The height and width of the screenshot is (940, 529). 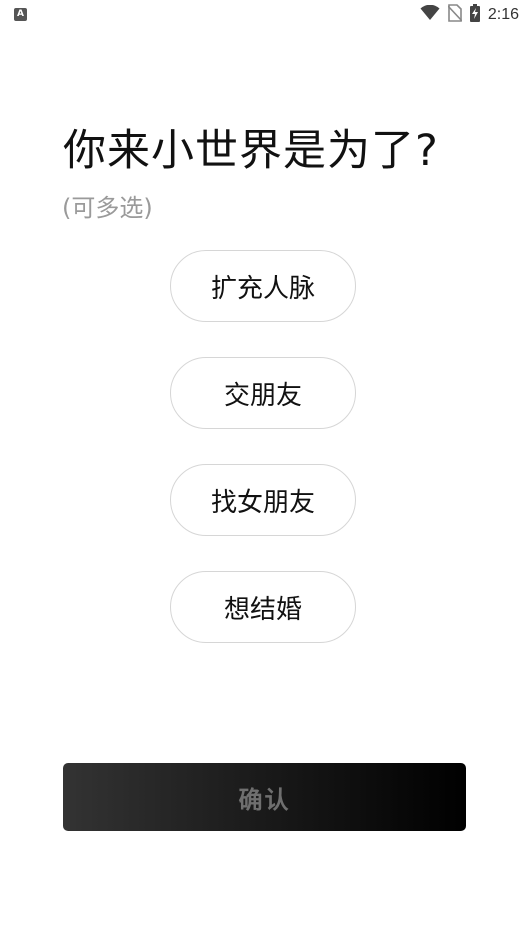 I want to click on option-make-friends: 交朋友, so click(x=263, y=393).